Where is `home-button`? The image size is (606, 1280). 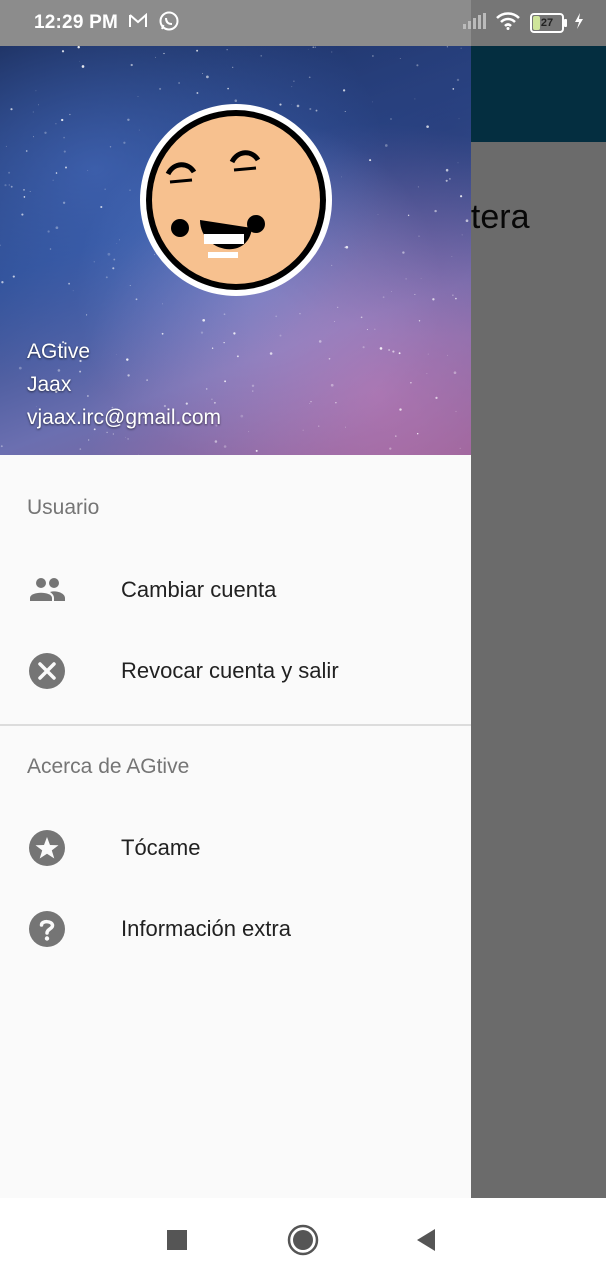
home-button is located at coordinates (303, 1240).